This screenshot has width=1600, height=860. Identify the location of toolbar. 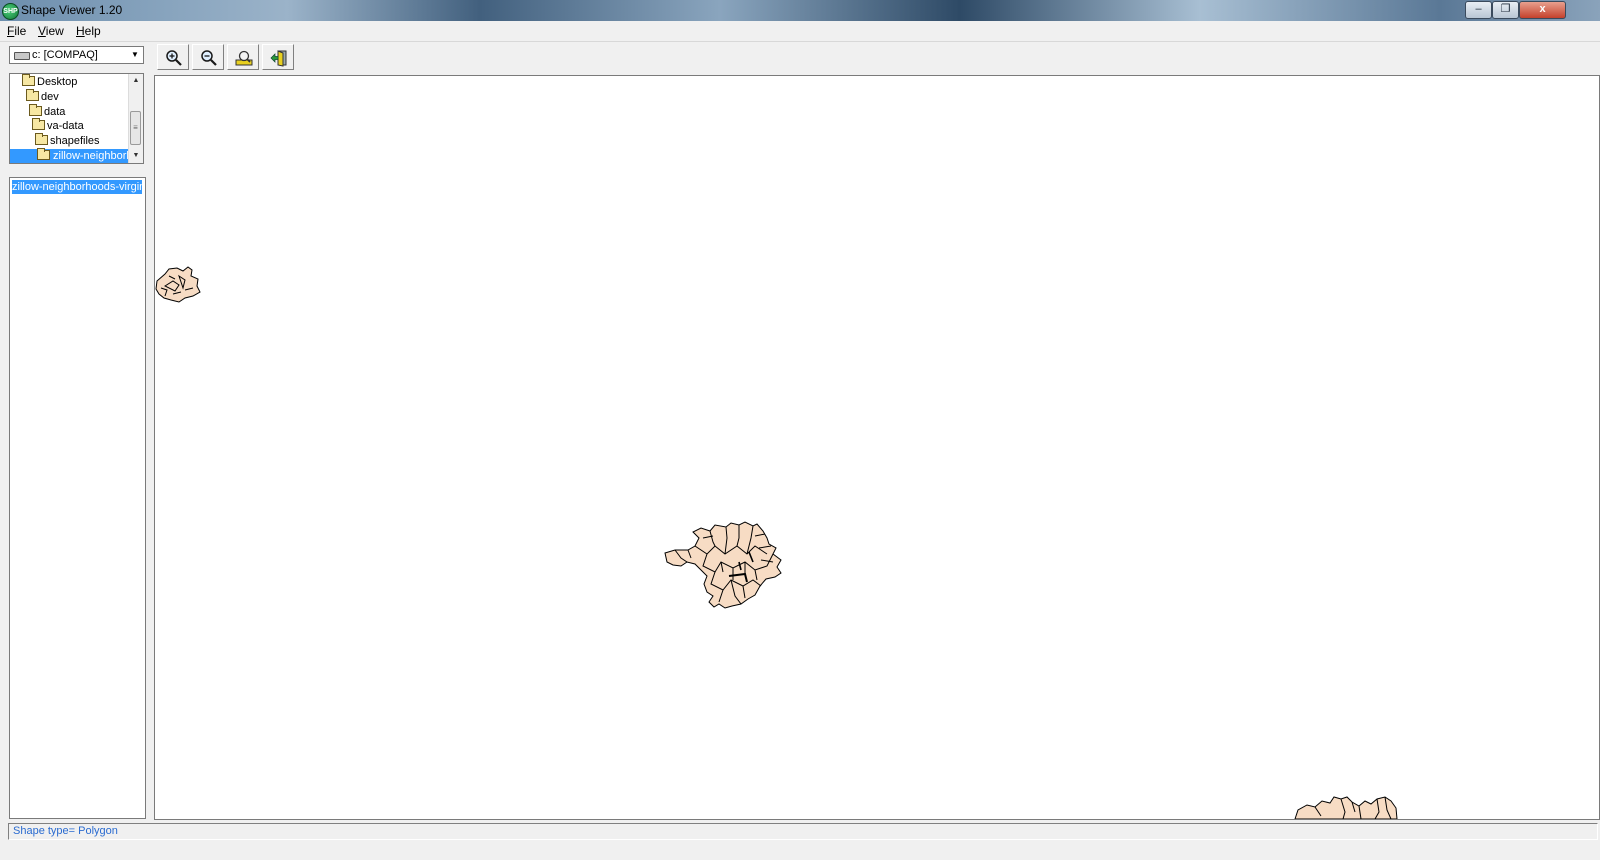
(877, 58).